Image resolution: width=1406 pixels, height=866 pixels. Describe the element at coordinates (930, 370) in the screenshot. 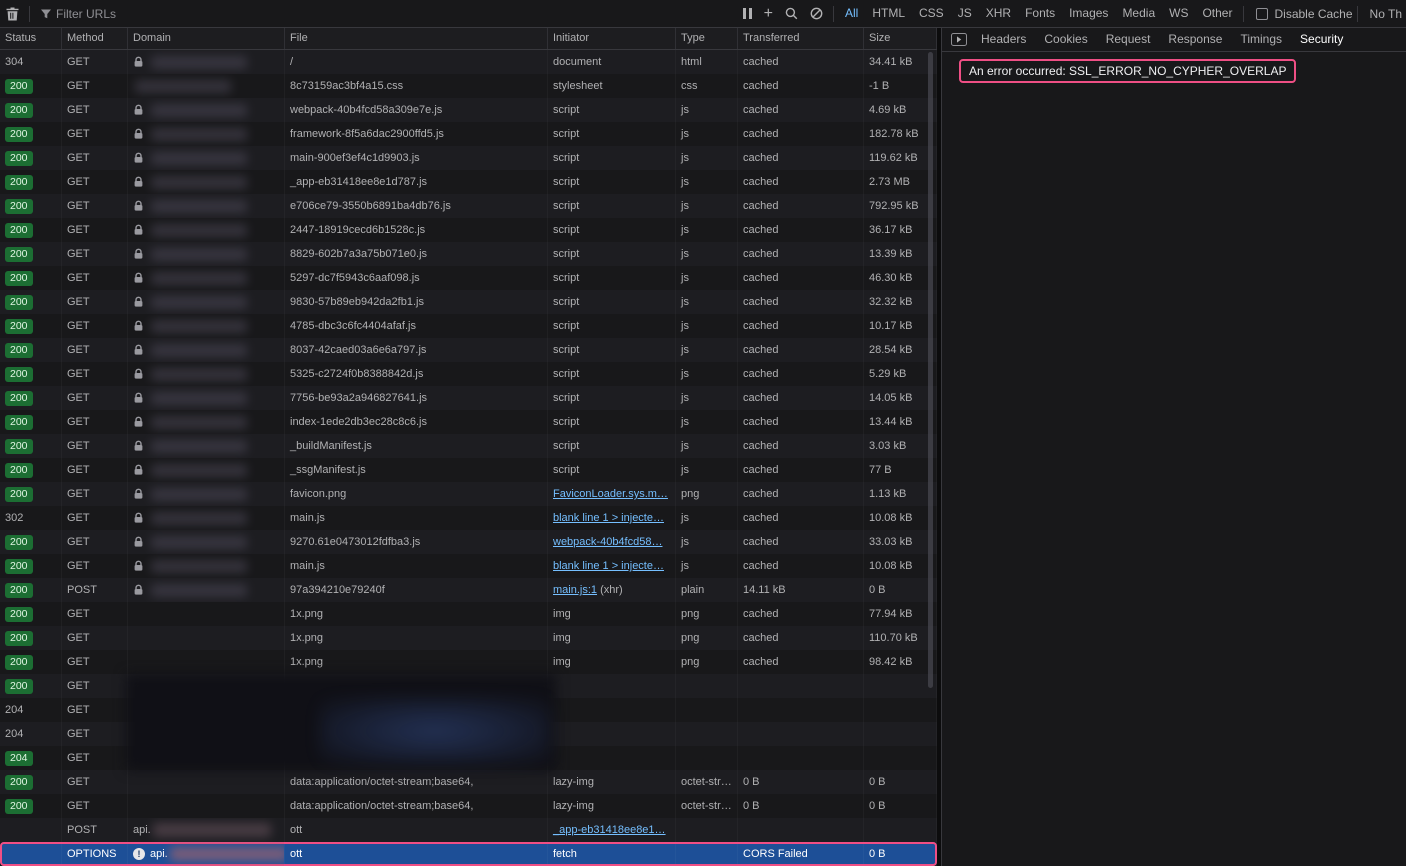

I see `vertical-scrollbar` at that location.